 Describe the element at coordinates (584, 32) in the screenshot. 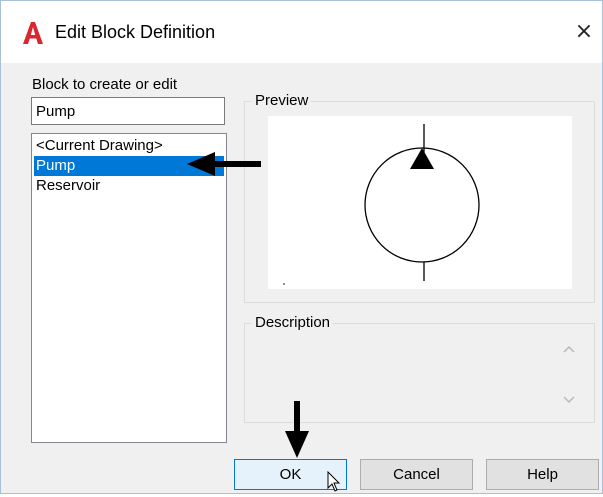

I see `close-icon: ×` at that location.